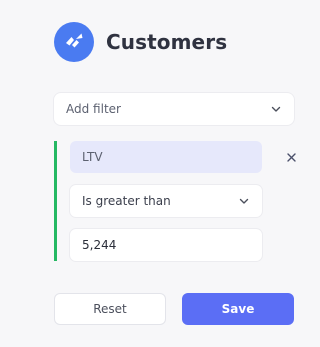 The height and width of the screenshot is (347, 320). I want to click on filter-operator-dropdown: Is greater than, so click(166, 201).